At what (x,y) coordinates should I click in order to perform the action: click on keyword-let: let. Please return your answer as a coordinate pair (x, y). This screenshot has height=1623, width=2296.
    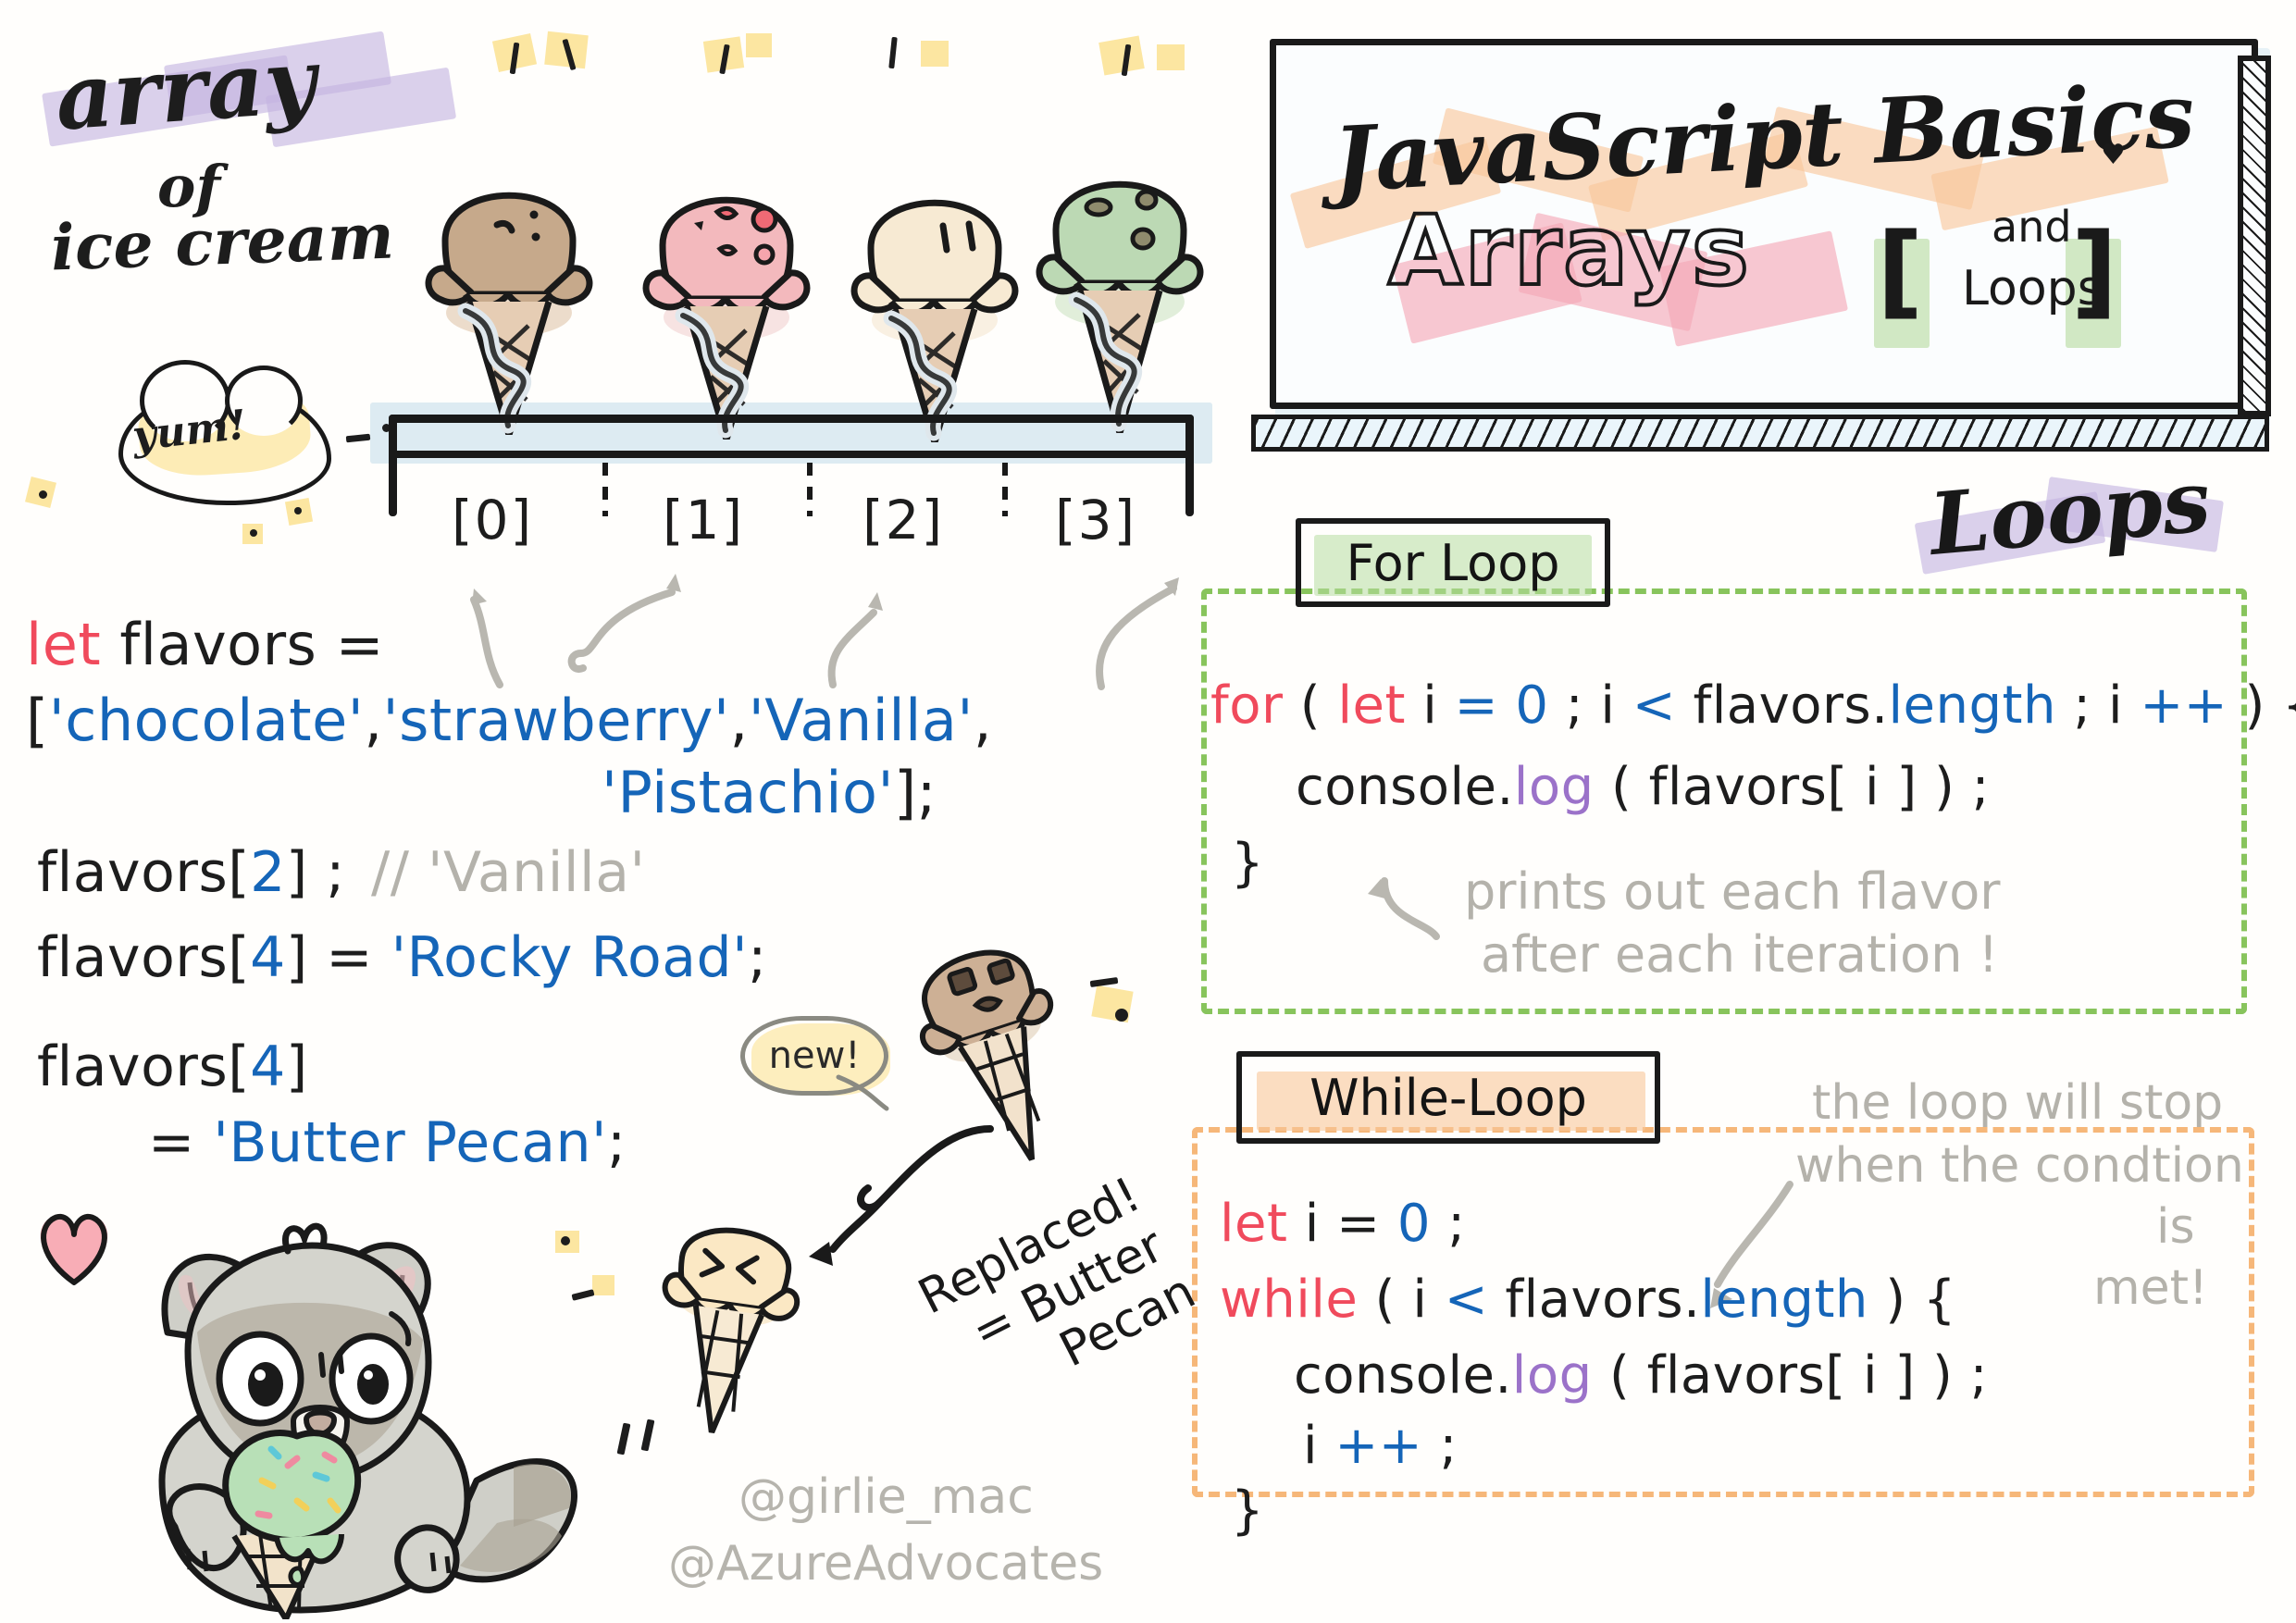
    Looking at the image, I should click on (64, 644).